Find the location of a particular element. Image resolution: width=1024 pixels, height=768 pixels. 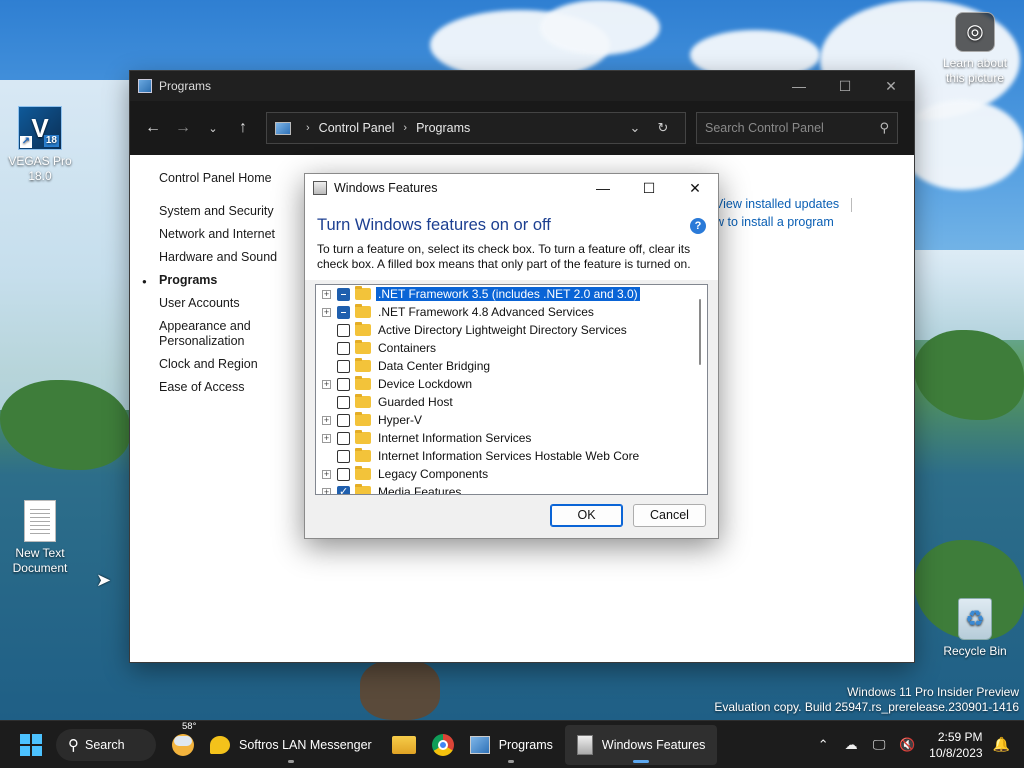

up-arrow-icon: ↑ is located at coordinates (243, 128).